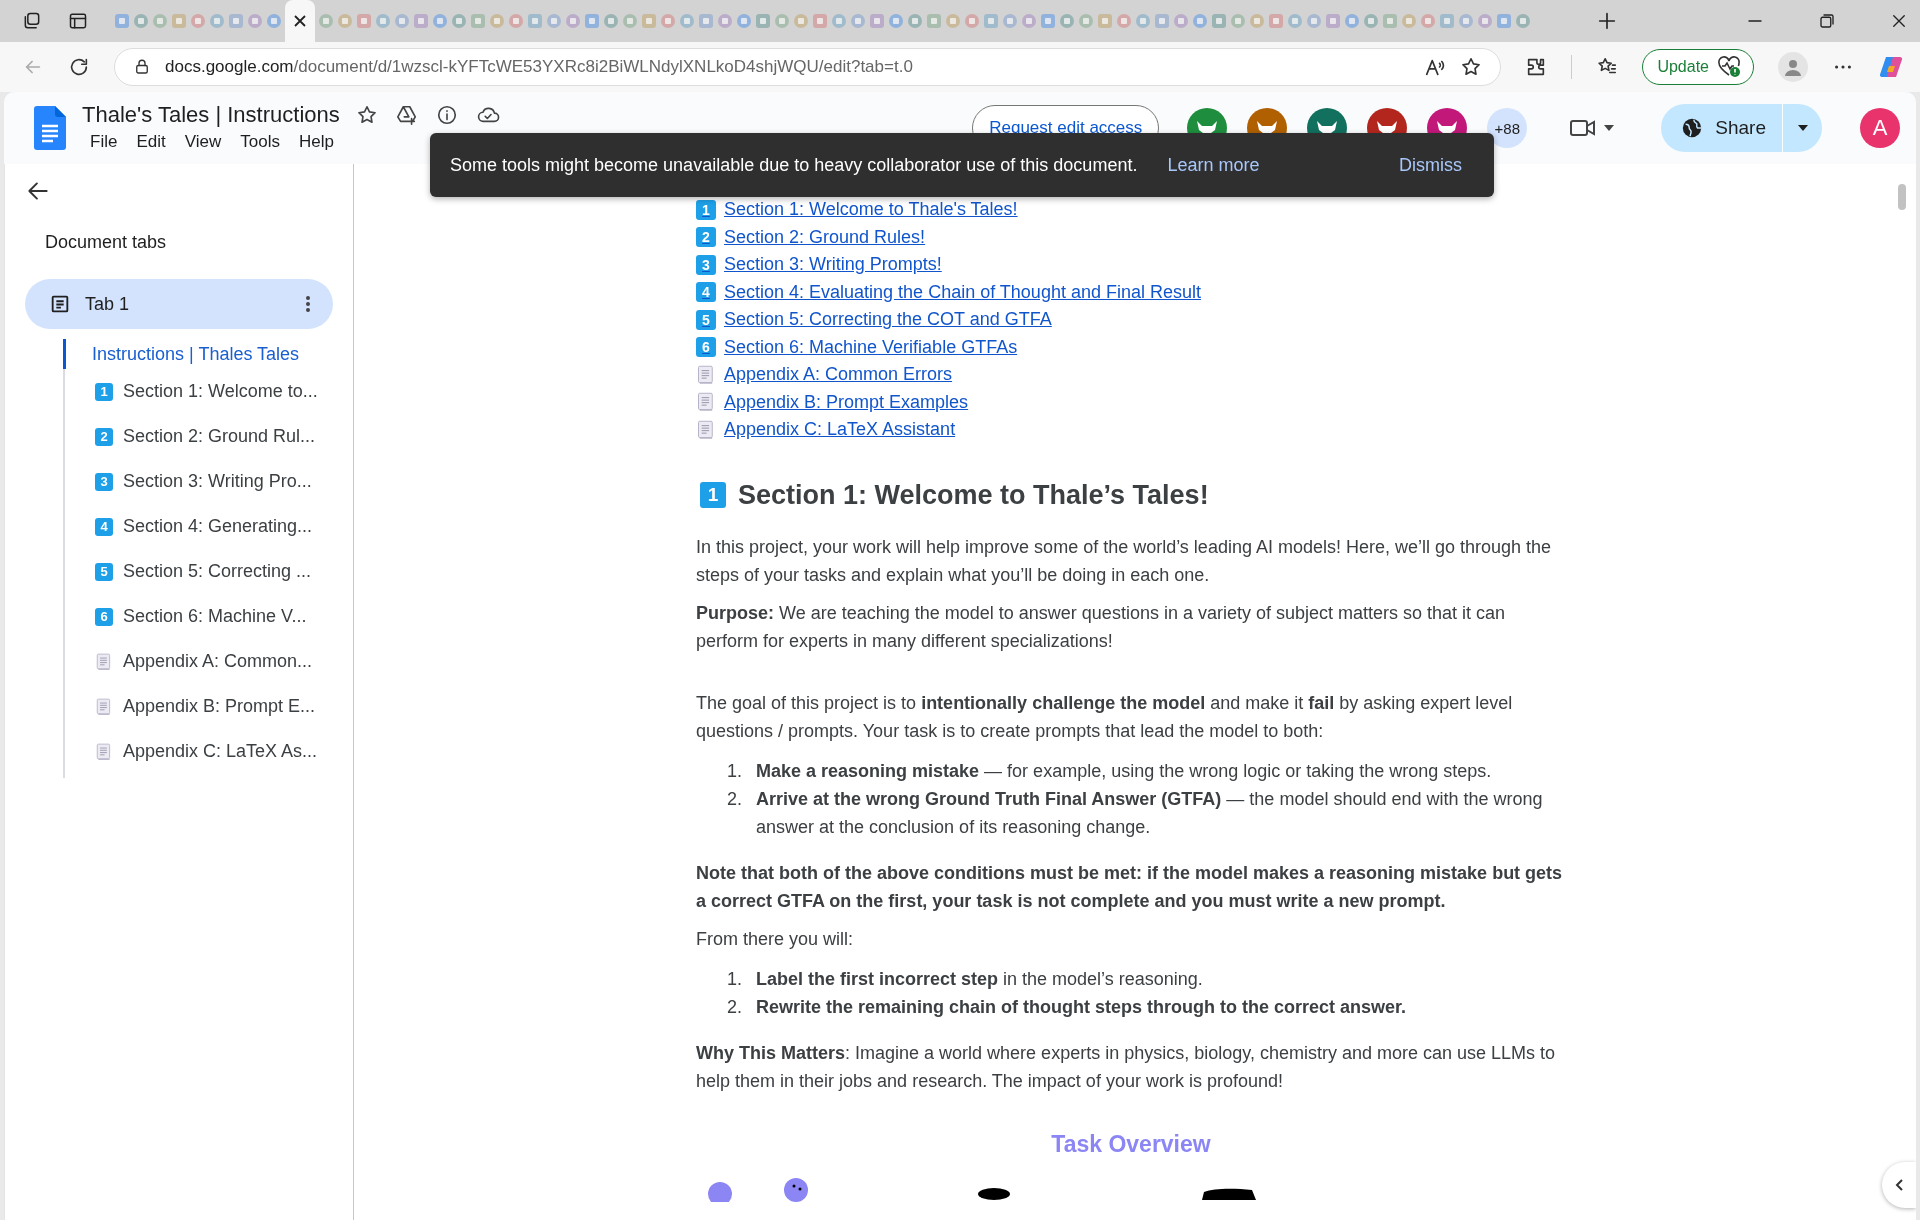 This screenshot has width=1920, height=1220. Describe the element at coordinates (1880, 128) in the screenshot. I see `account-avatar: A` at that location.